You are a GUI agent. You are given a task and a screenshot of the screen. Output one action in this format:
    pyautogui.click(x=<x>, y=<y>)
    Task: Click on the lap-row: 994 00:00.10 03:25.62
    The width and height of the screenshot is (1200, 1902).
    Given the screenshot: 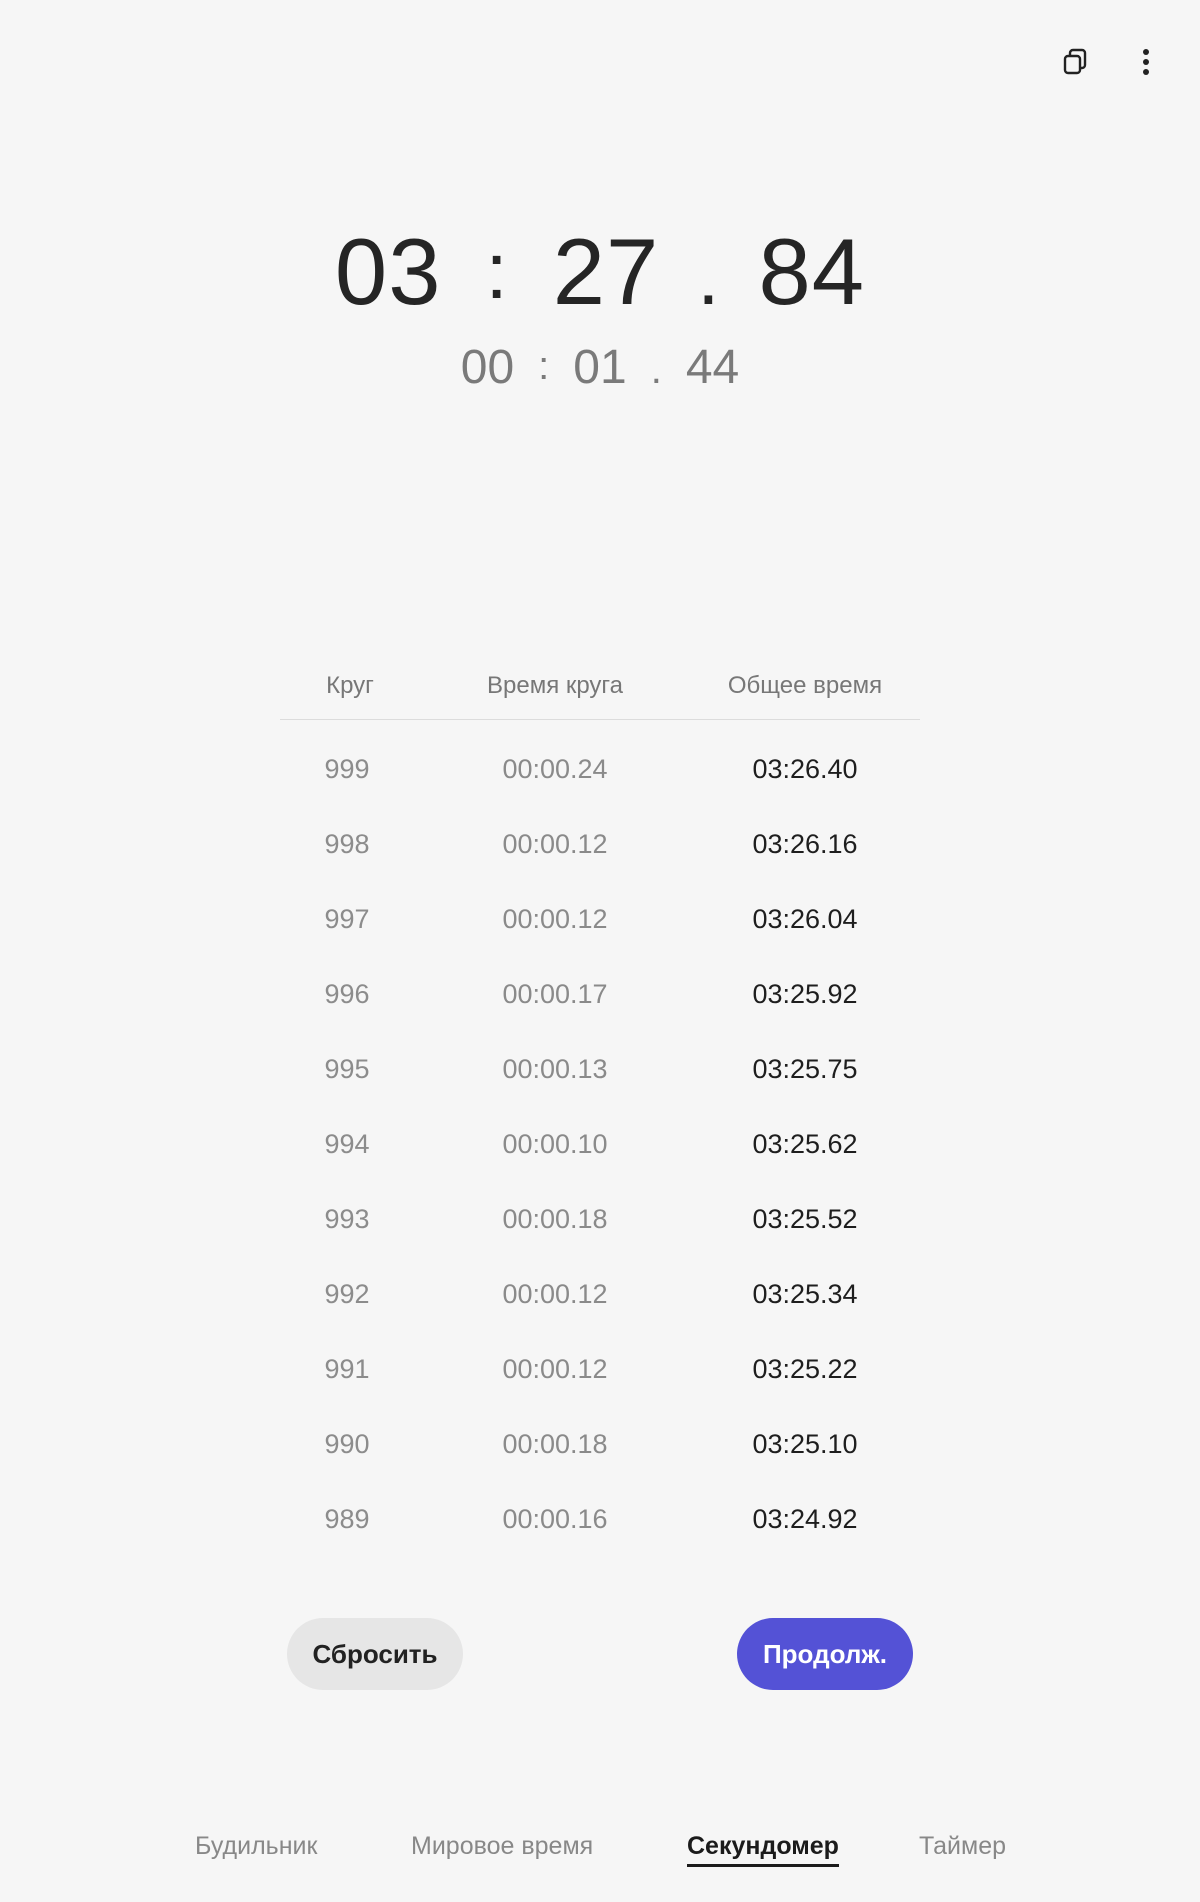 What is the action you would take?
    pyautogui.click(x=600, y=1144)
    